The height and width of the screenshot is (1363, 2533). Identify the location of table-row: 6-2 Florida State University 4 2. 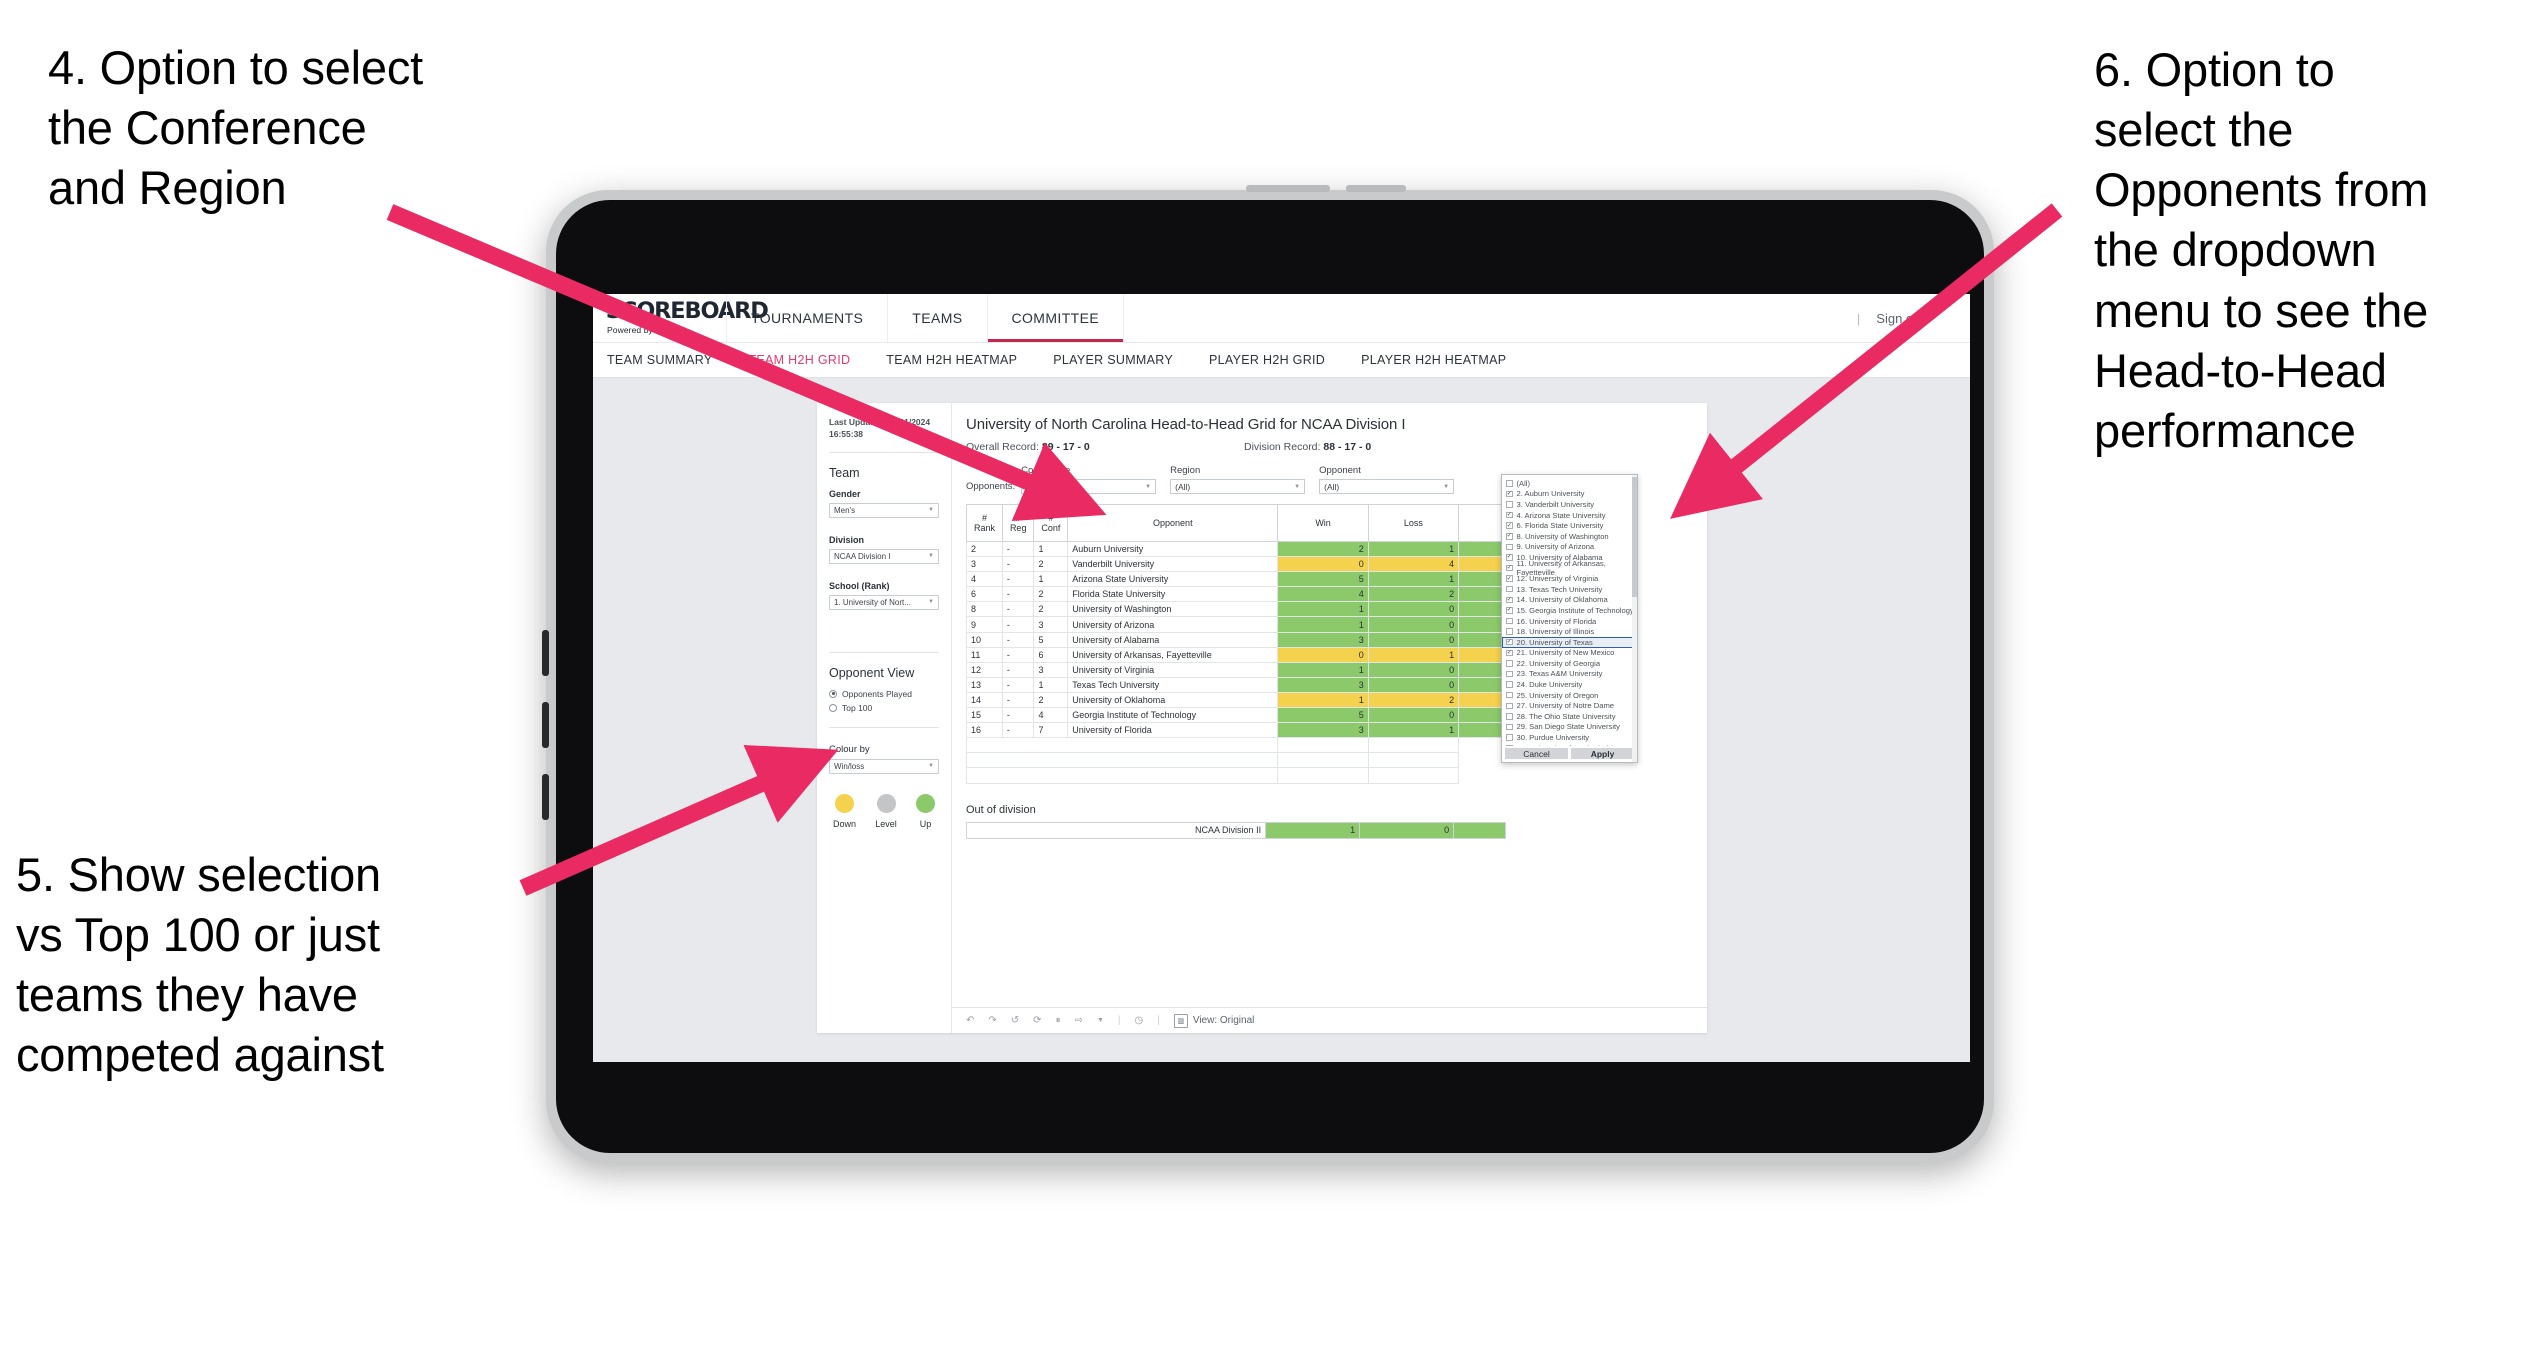
(1236, 594).